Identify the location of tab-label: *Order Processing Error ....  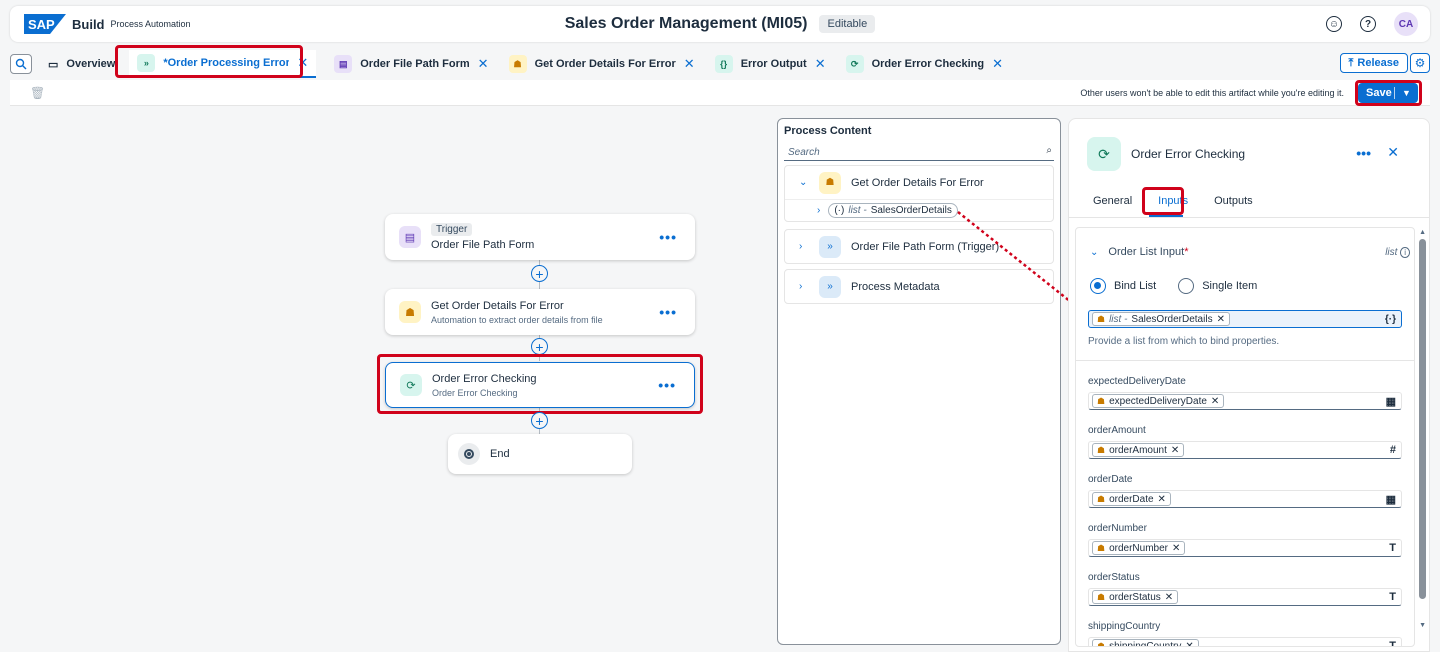
(226, 63).